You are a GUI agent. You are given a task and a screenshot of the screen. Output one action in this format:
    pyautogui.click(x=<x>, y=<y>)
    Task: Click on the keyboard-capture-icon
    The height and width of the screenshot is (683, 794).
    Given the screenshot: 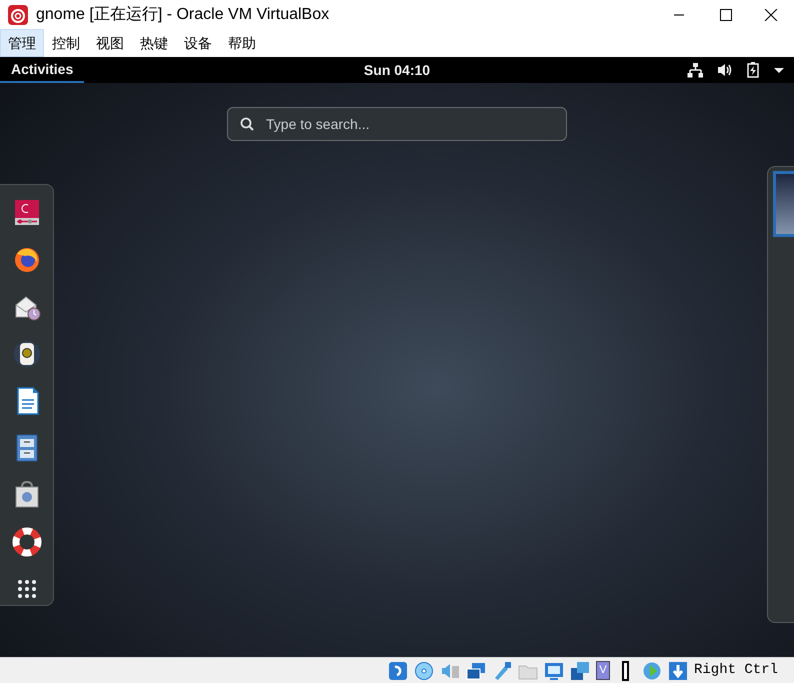 What is the action you would take?
    pyautogui.click(x=678, y=670)
    